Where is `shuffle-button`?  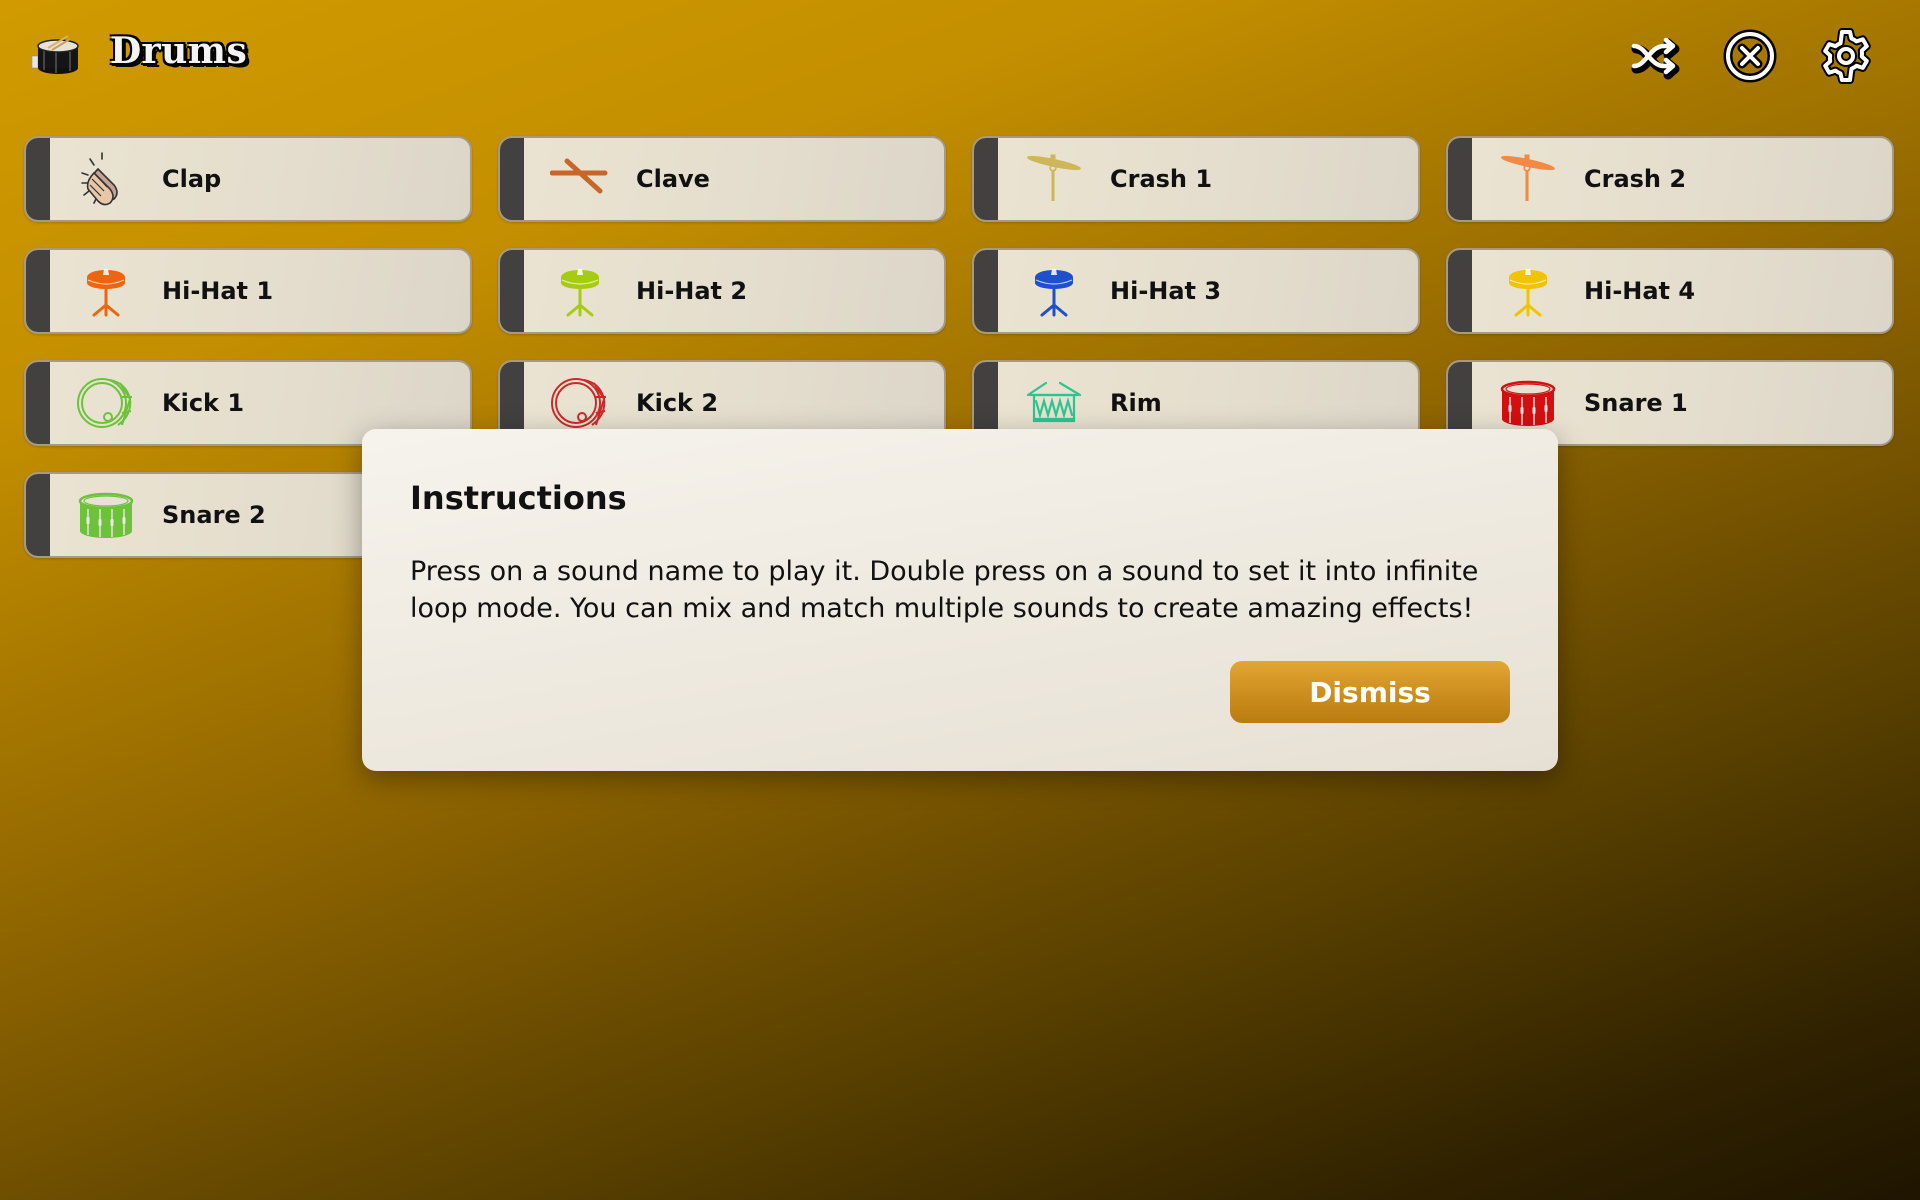
shuffle-button is located at coordinates (1656, 56).